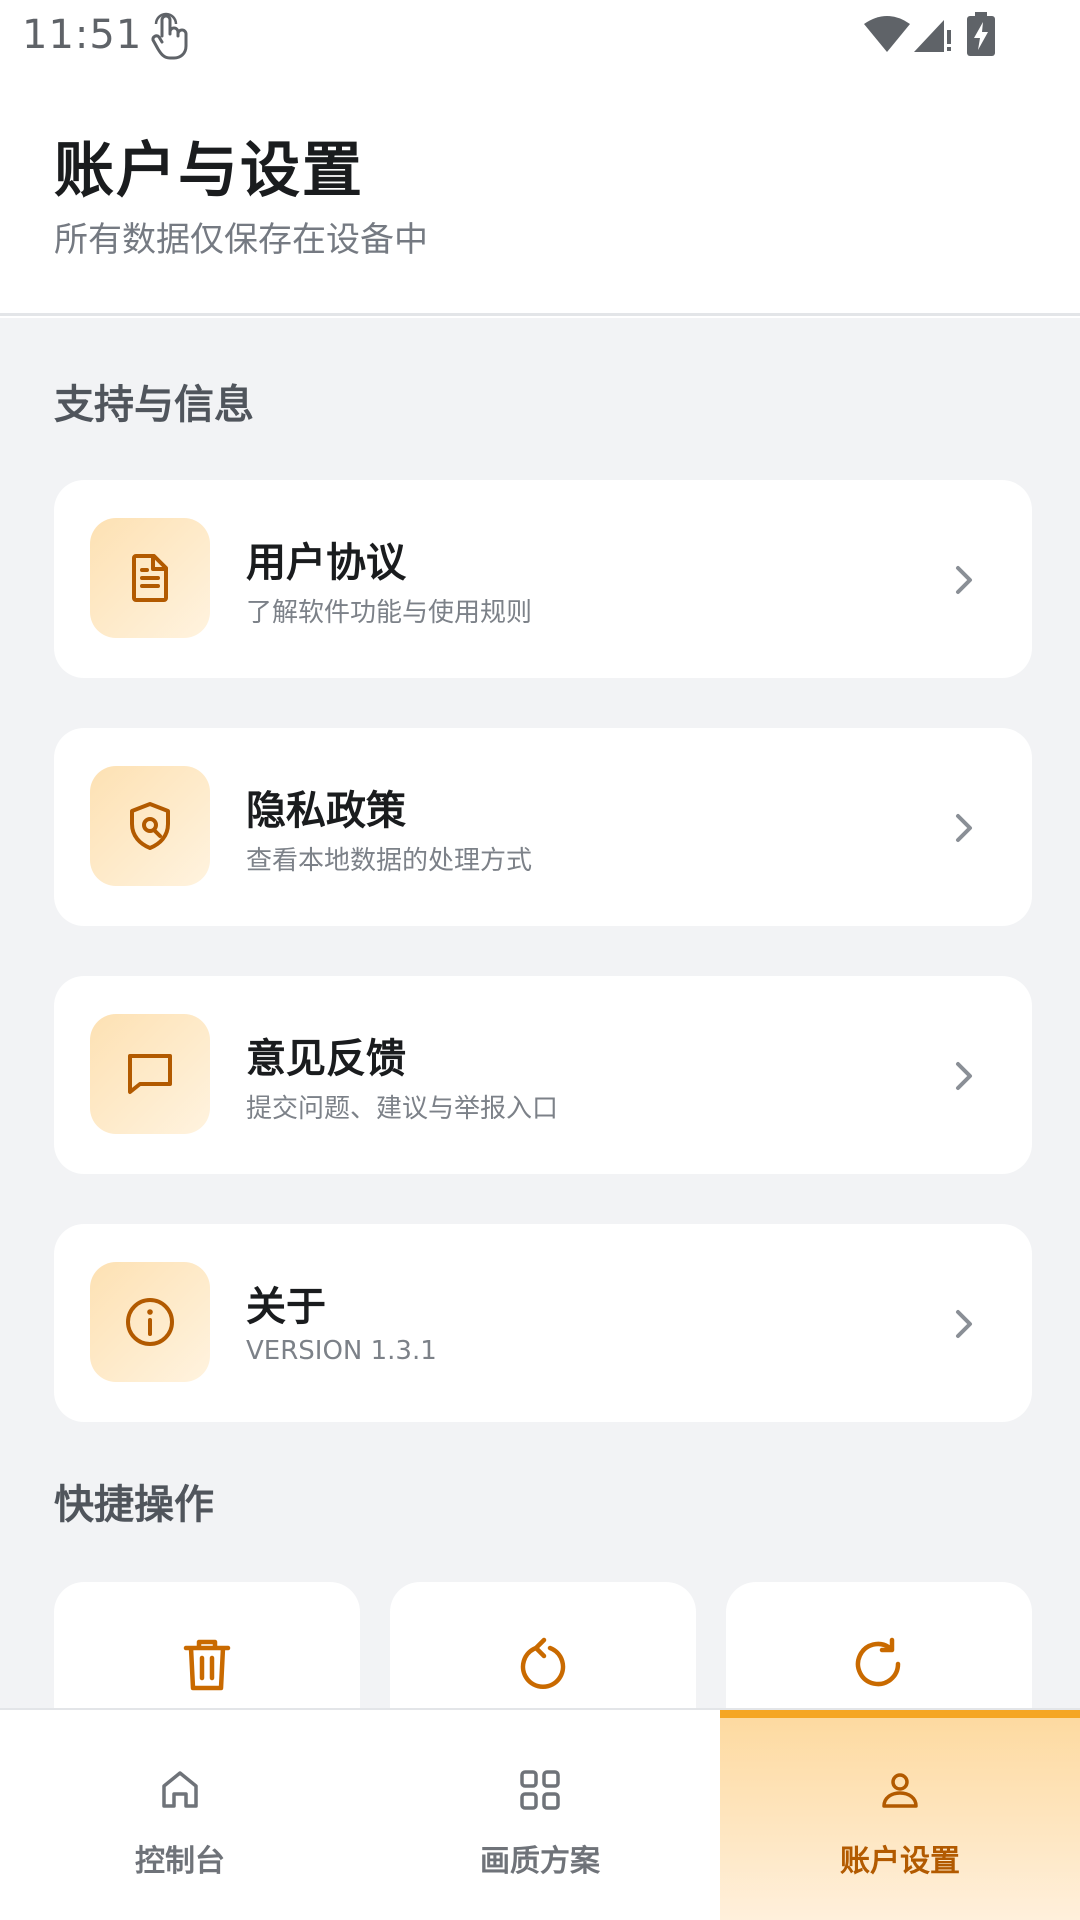 The width and height of the screenshot is (1080, 1920). I want to click on bottom-nav: 控制台 画质方案 账户设置, so click(540, 1814).